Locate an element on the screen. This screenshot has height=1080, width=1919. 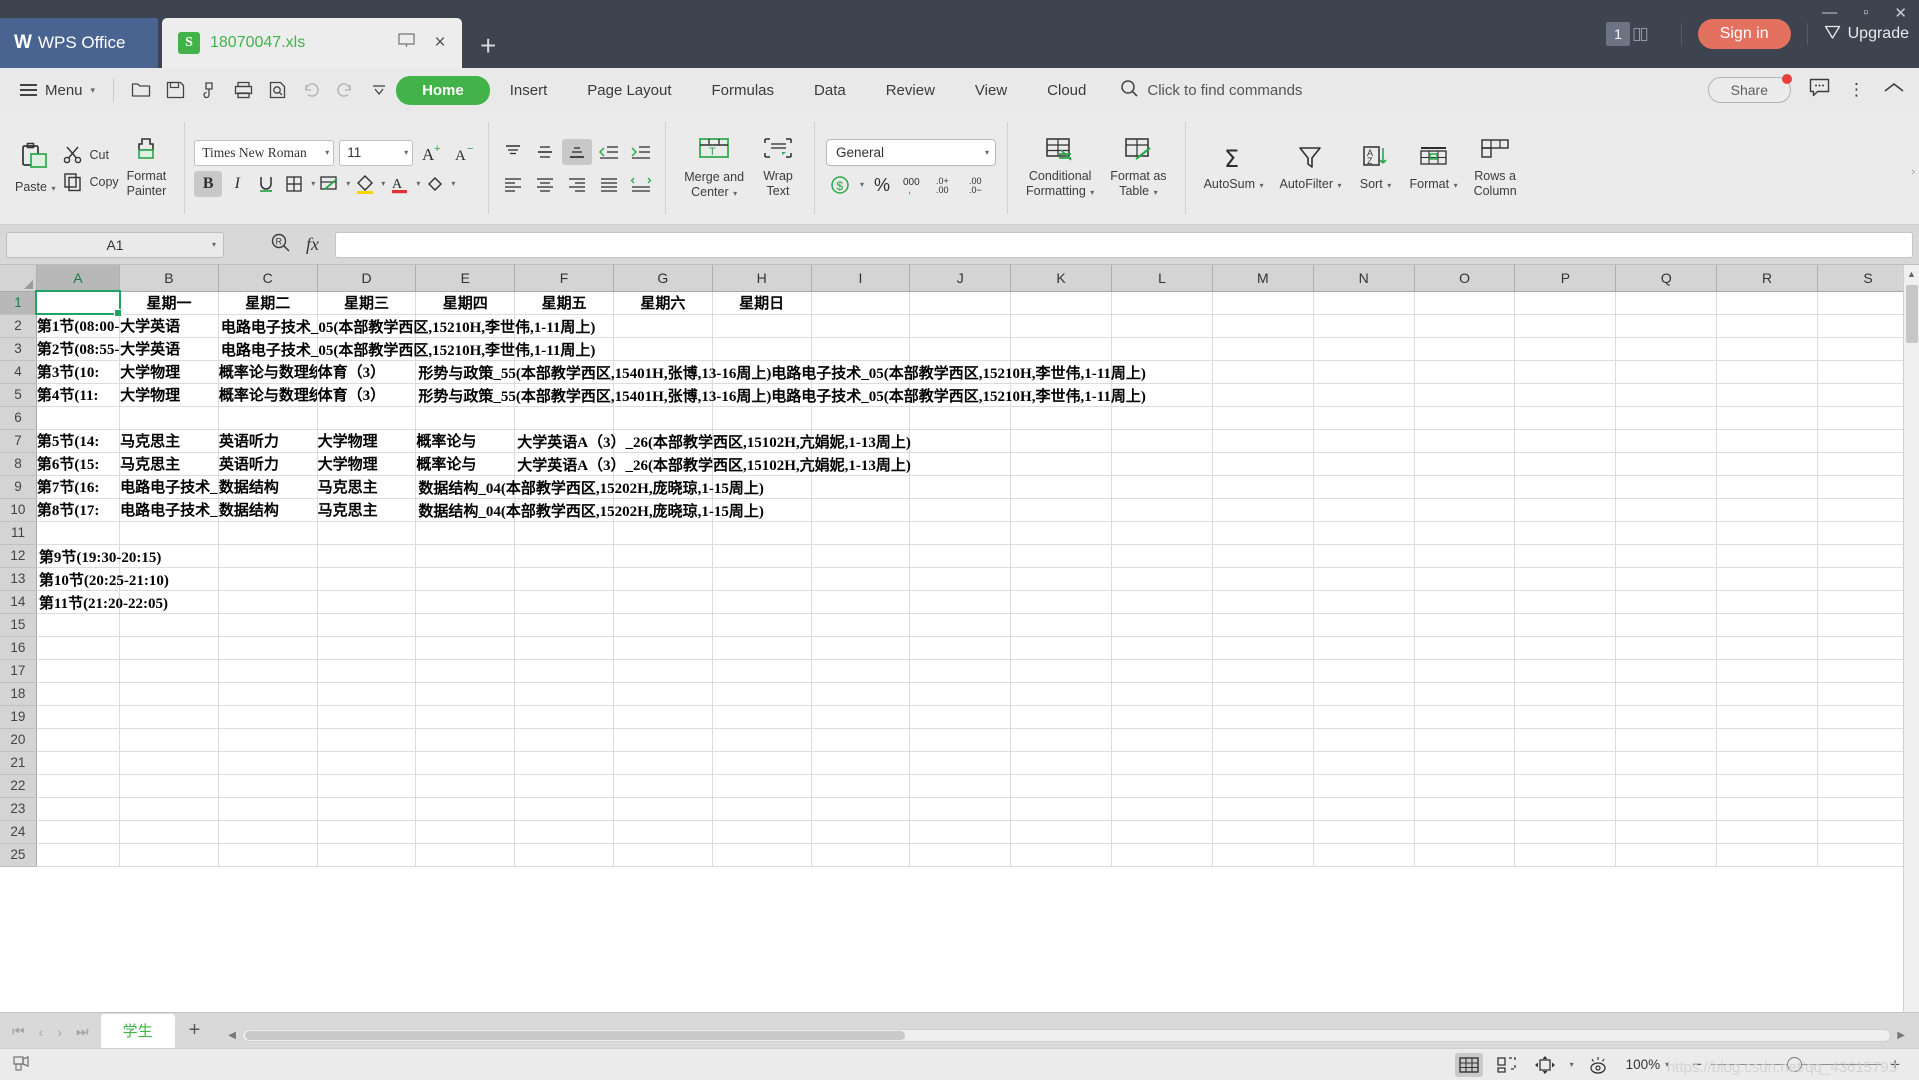
cell-A7: 第5节(14: is located at coordinates (78, 441).